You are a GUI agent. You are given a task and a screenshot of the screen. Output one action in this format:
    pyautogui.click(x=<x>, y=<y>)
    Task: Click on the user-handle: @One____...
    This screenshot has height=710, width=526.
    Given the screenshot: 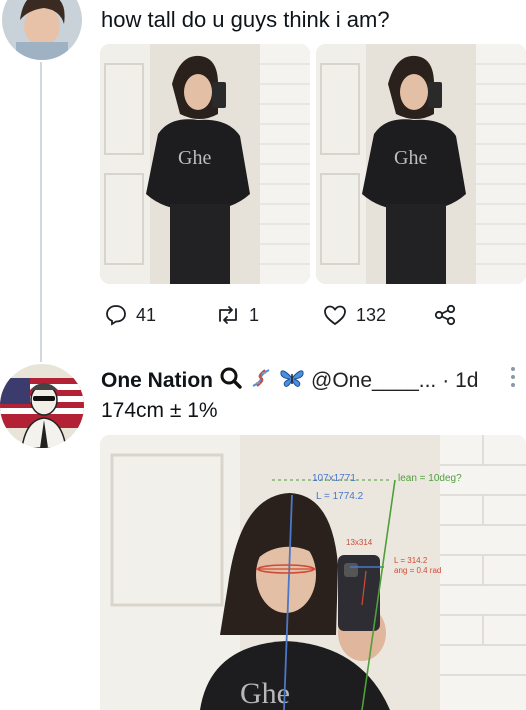 What is the action you would take?
    pyautogui.click(x=373, y=381)
    